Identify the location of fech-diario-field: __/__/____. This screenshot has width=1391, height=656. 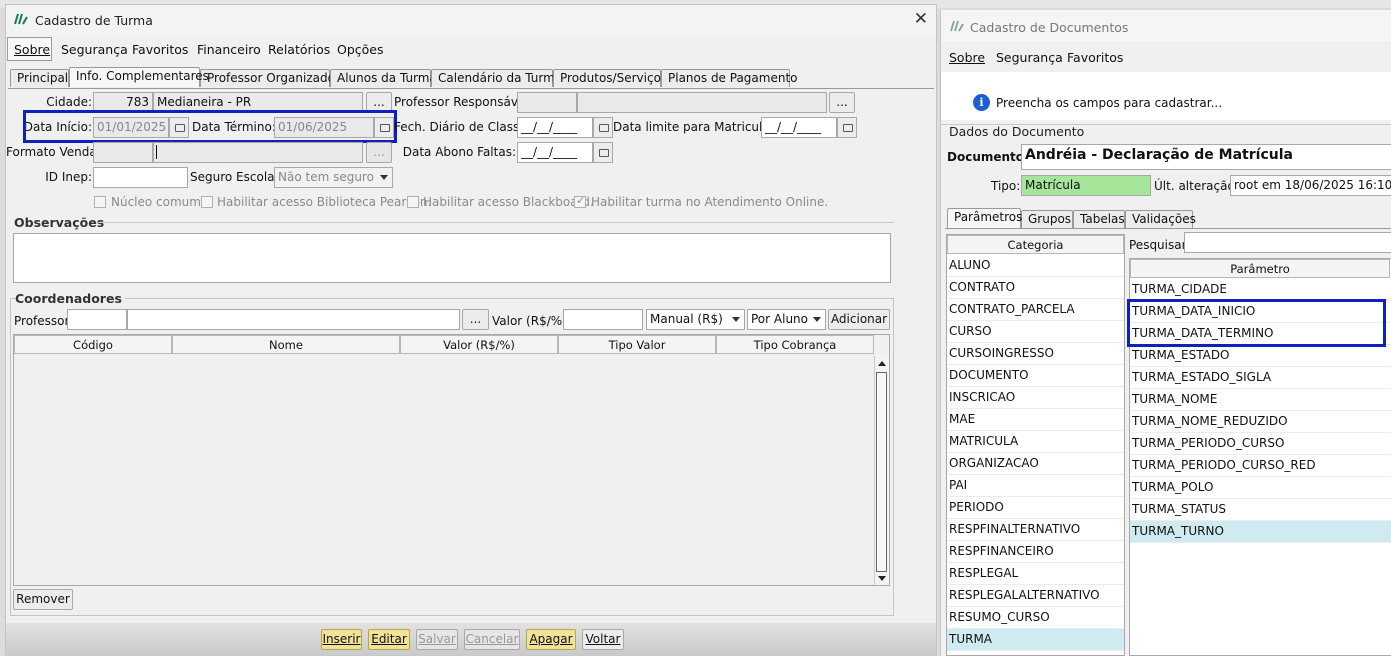
(555, 127).